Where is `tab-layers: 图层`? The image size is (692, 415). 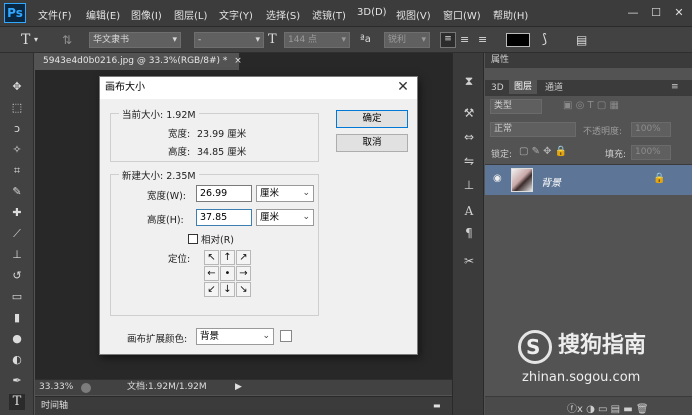 tab-layers: 图层 is located at coordinates (523, 87).